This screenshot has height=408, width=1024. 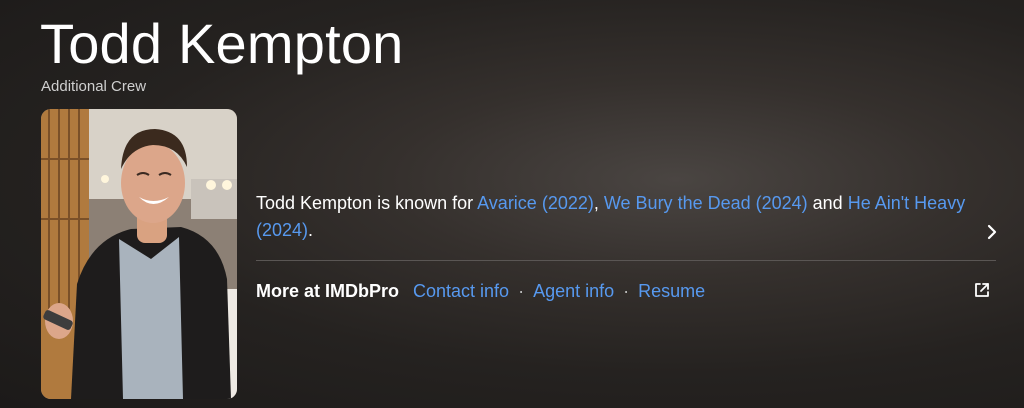 I want to click on resume-link: Resume, so click(x=671, y=291).